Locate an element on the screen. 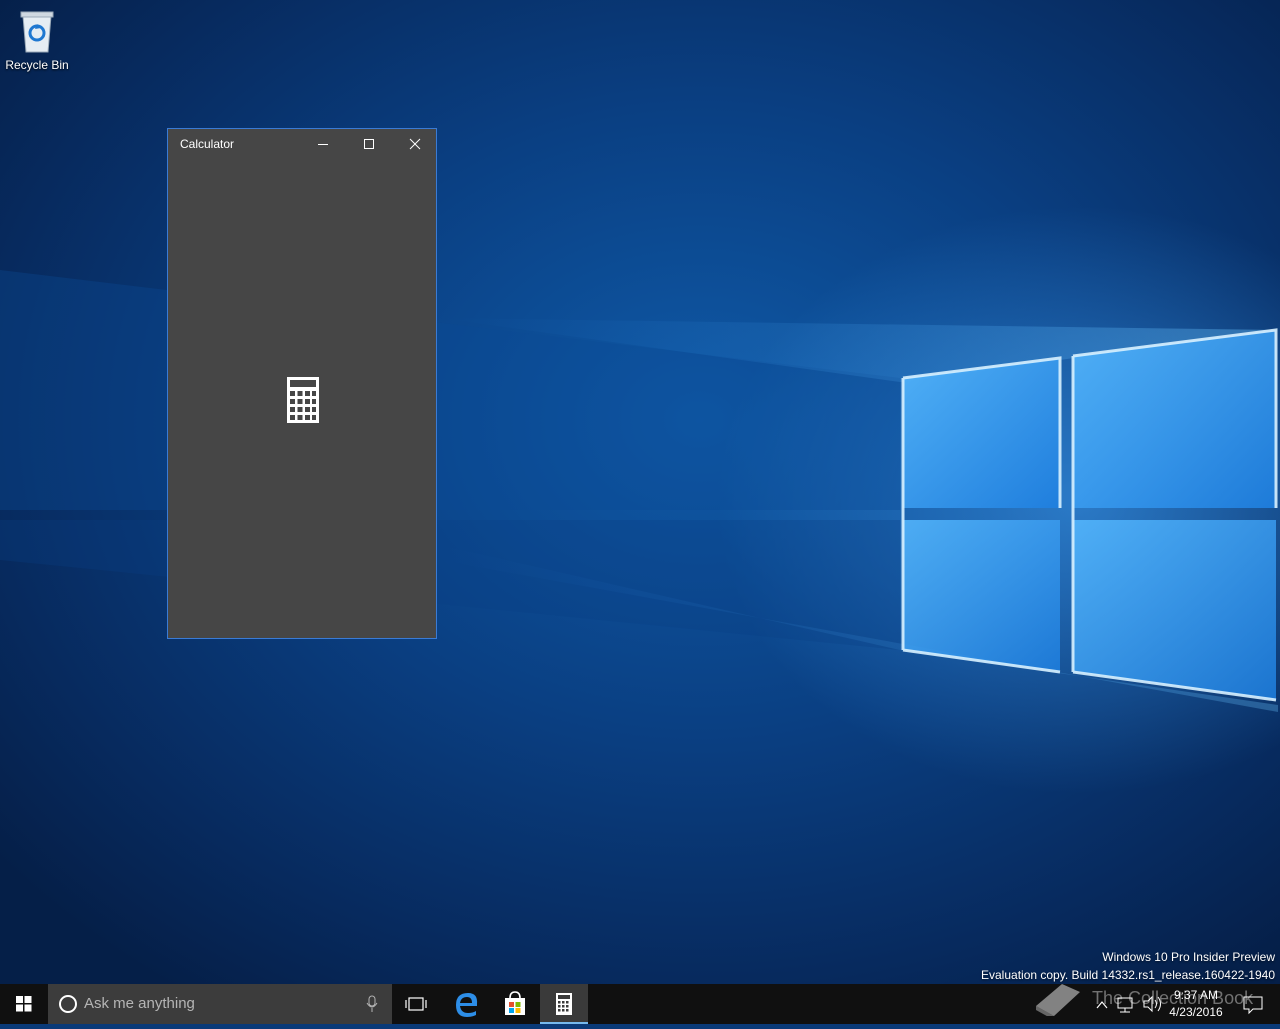 The width and height of the screenshot is (1280, 1029). clock-button: 9:37 AM 4/23/2016 is located at coordinates (1196, 1004).